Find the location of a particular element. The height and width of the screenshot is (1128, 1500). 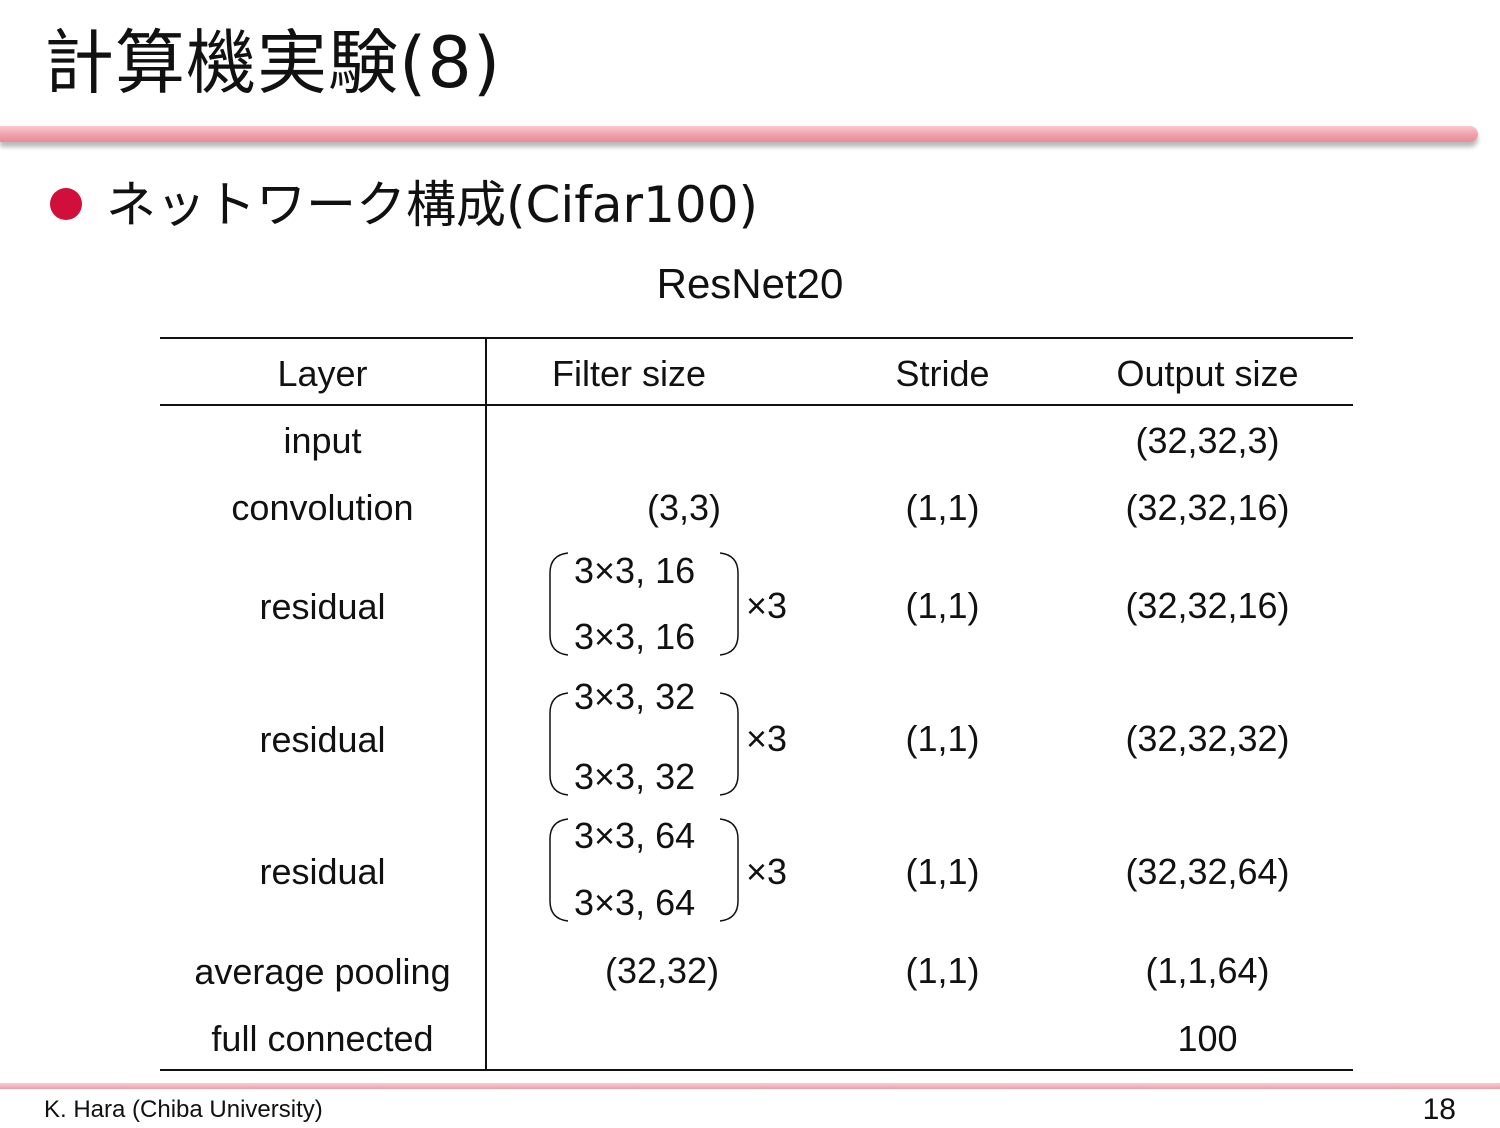

footer-rule is located at coordinates (750, 1086).